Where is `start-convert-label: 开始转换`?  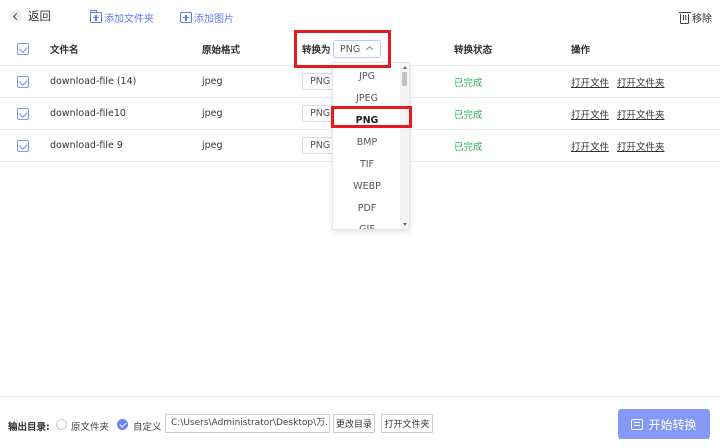 start-convert-label: 开始转换 is located at coordinates (672, 424).